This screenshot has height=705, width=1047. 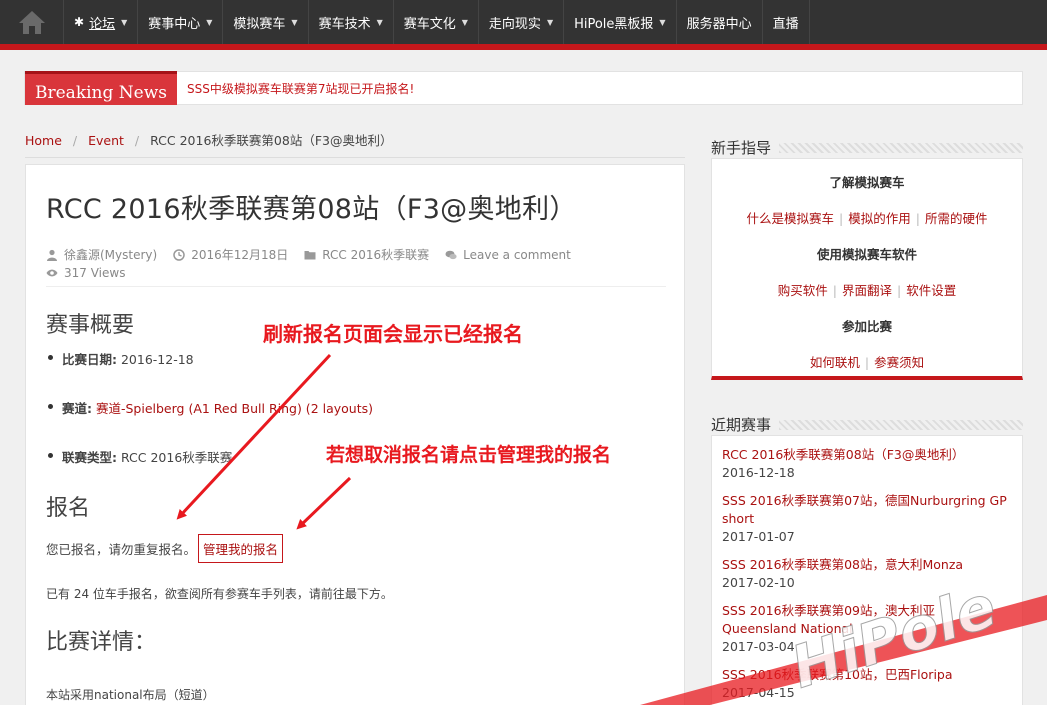 I want to click on author-name: 徐鑫源(Mystery), so click(x=111, y=255).